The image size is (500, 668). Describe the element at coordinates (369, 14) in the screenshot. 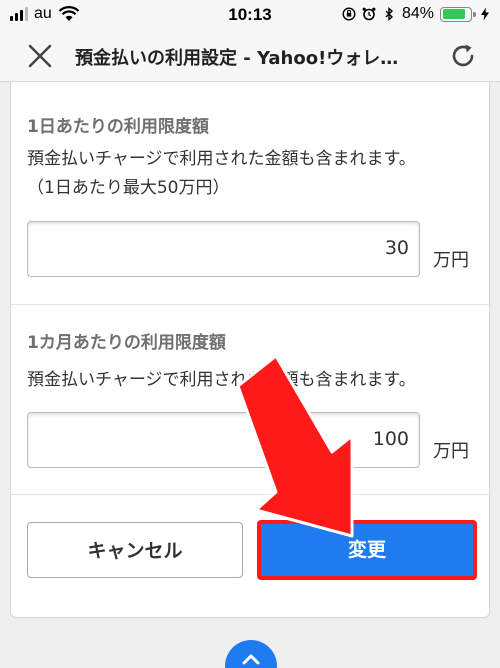

I see `alarm-icon` at that location.